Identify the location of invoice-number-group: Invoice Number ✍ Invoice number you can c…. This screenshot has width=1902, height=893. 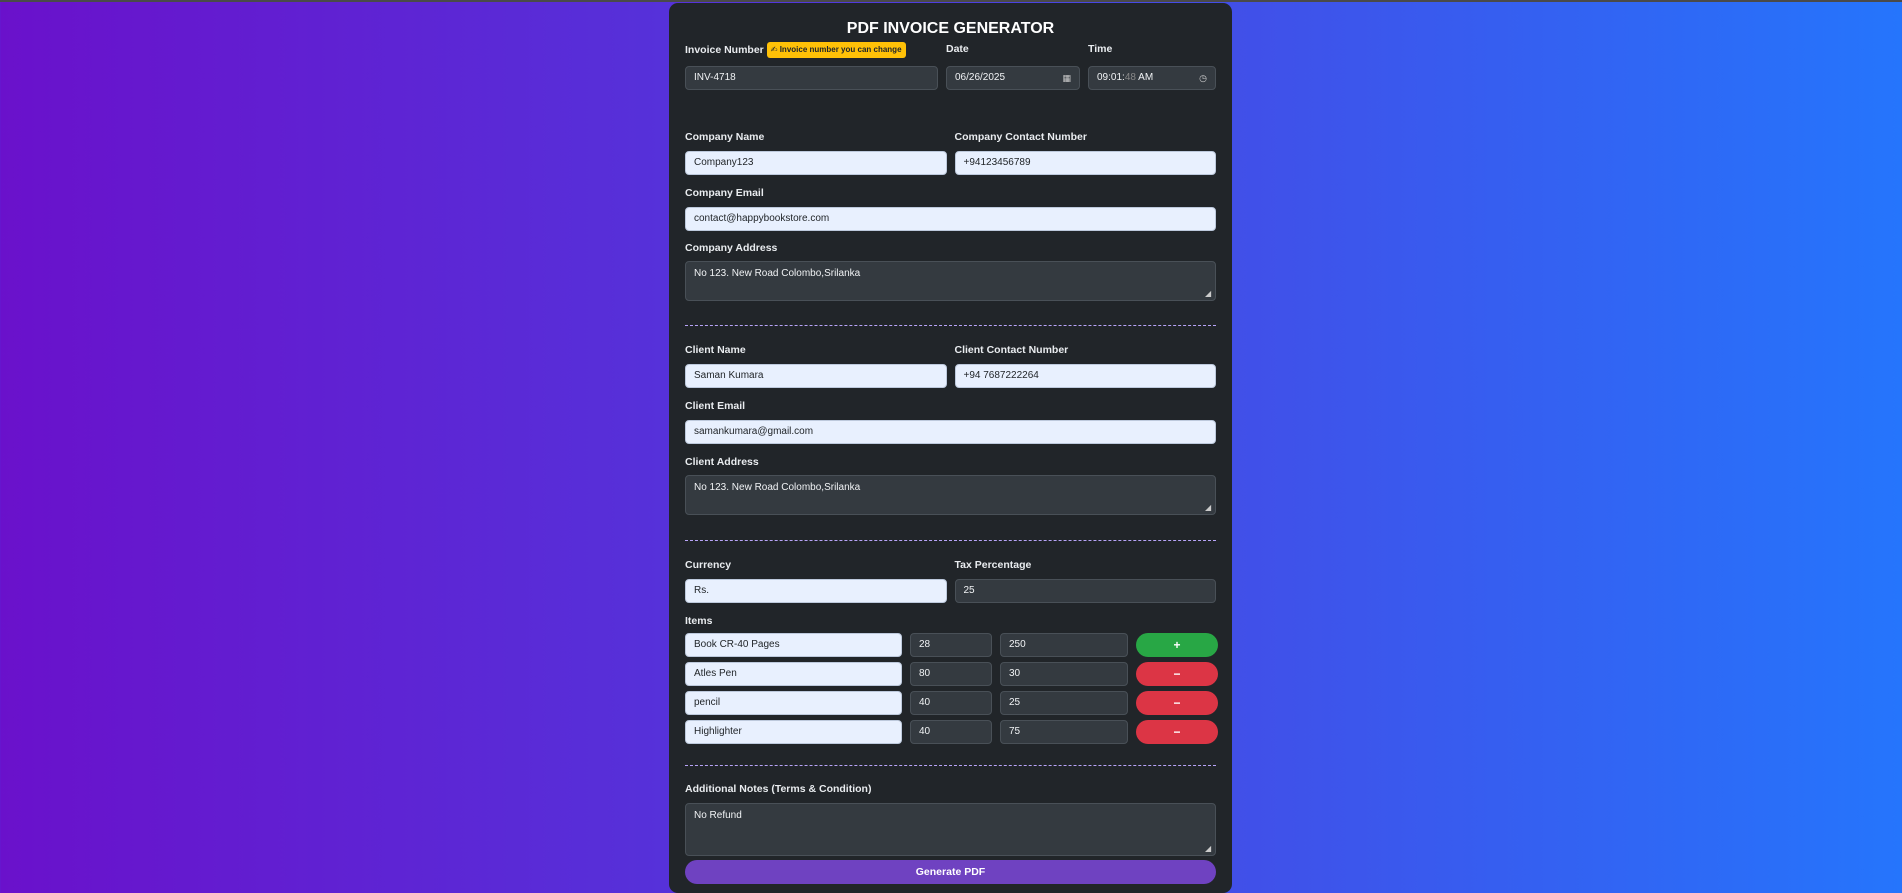
(811, 66).